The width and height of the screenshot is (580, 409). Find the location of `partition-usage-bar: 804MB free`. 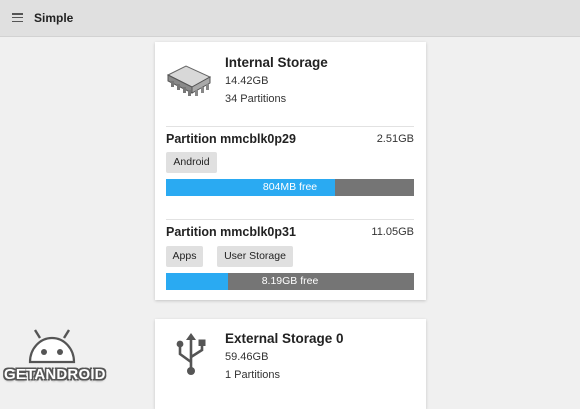

partition-usage-bar: 804MB free is located at coordinates (290, 187).